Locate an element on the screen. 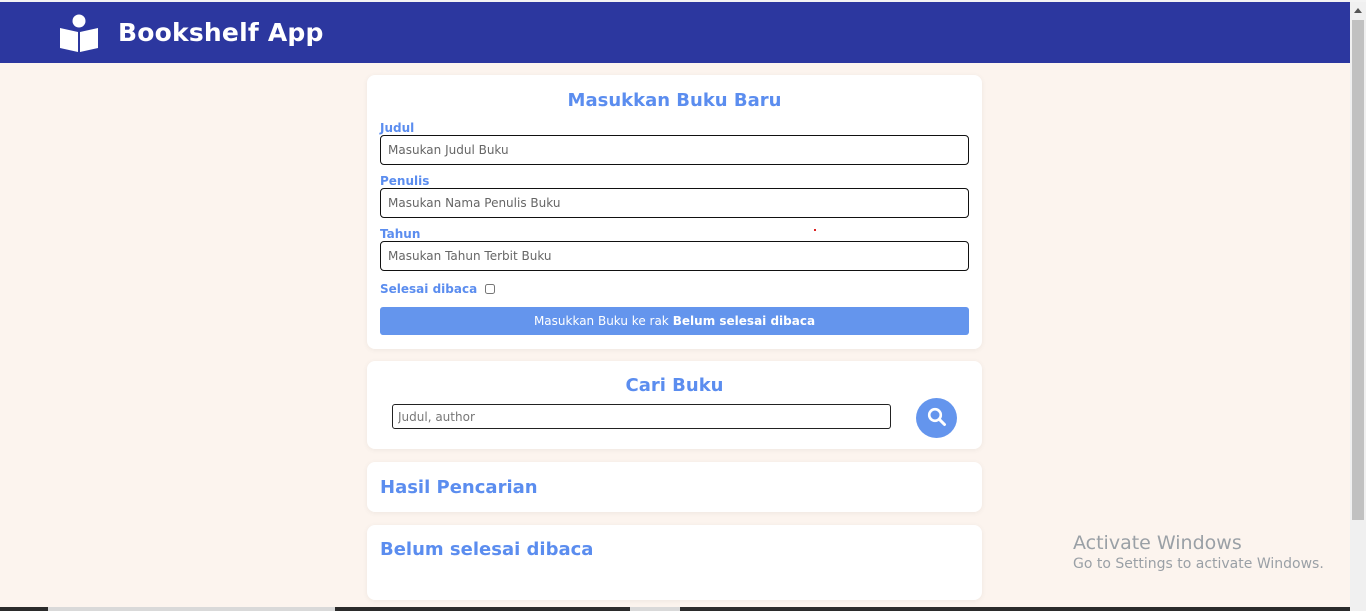 The image size is (1366, 611). vertical-scrollbar is located at coordinates (1358, 306).